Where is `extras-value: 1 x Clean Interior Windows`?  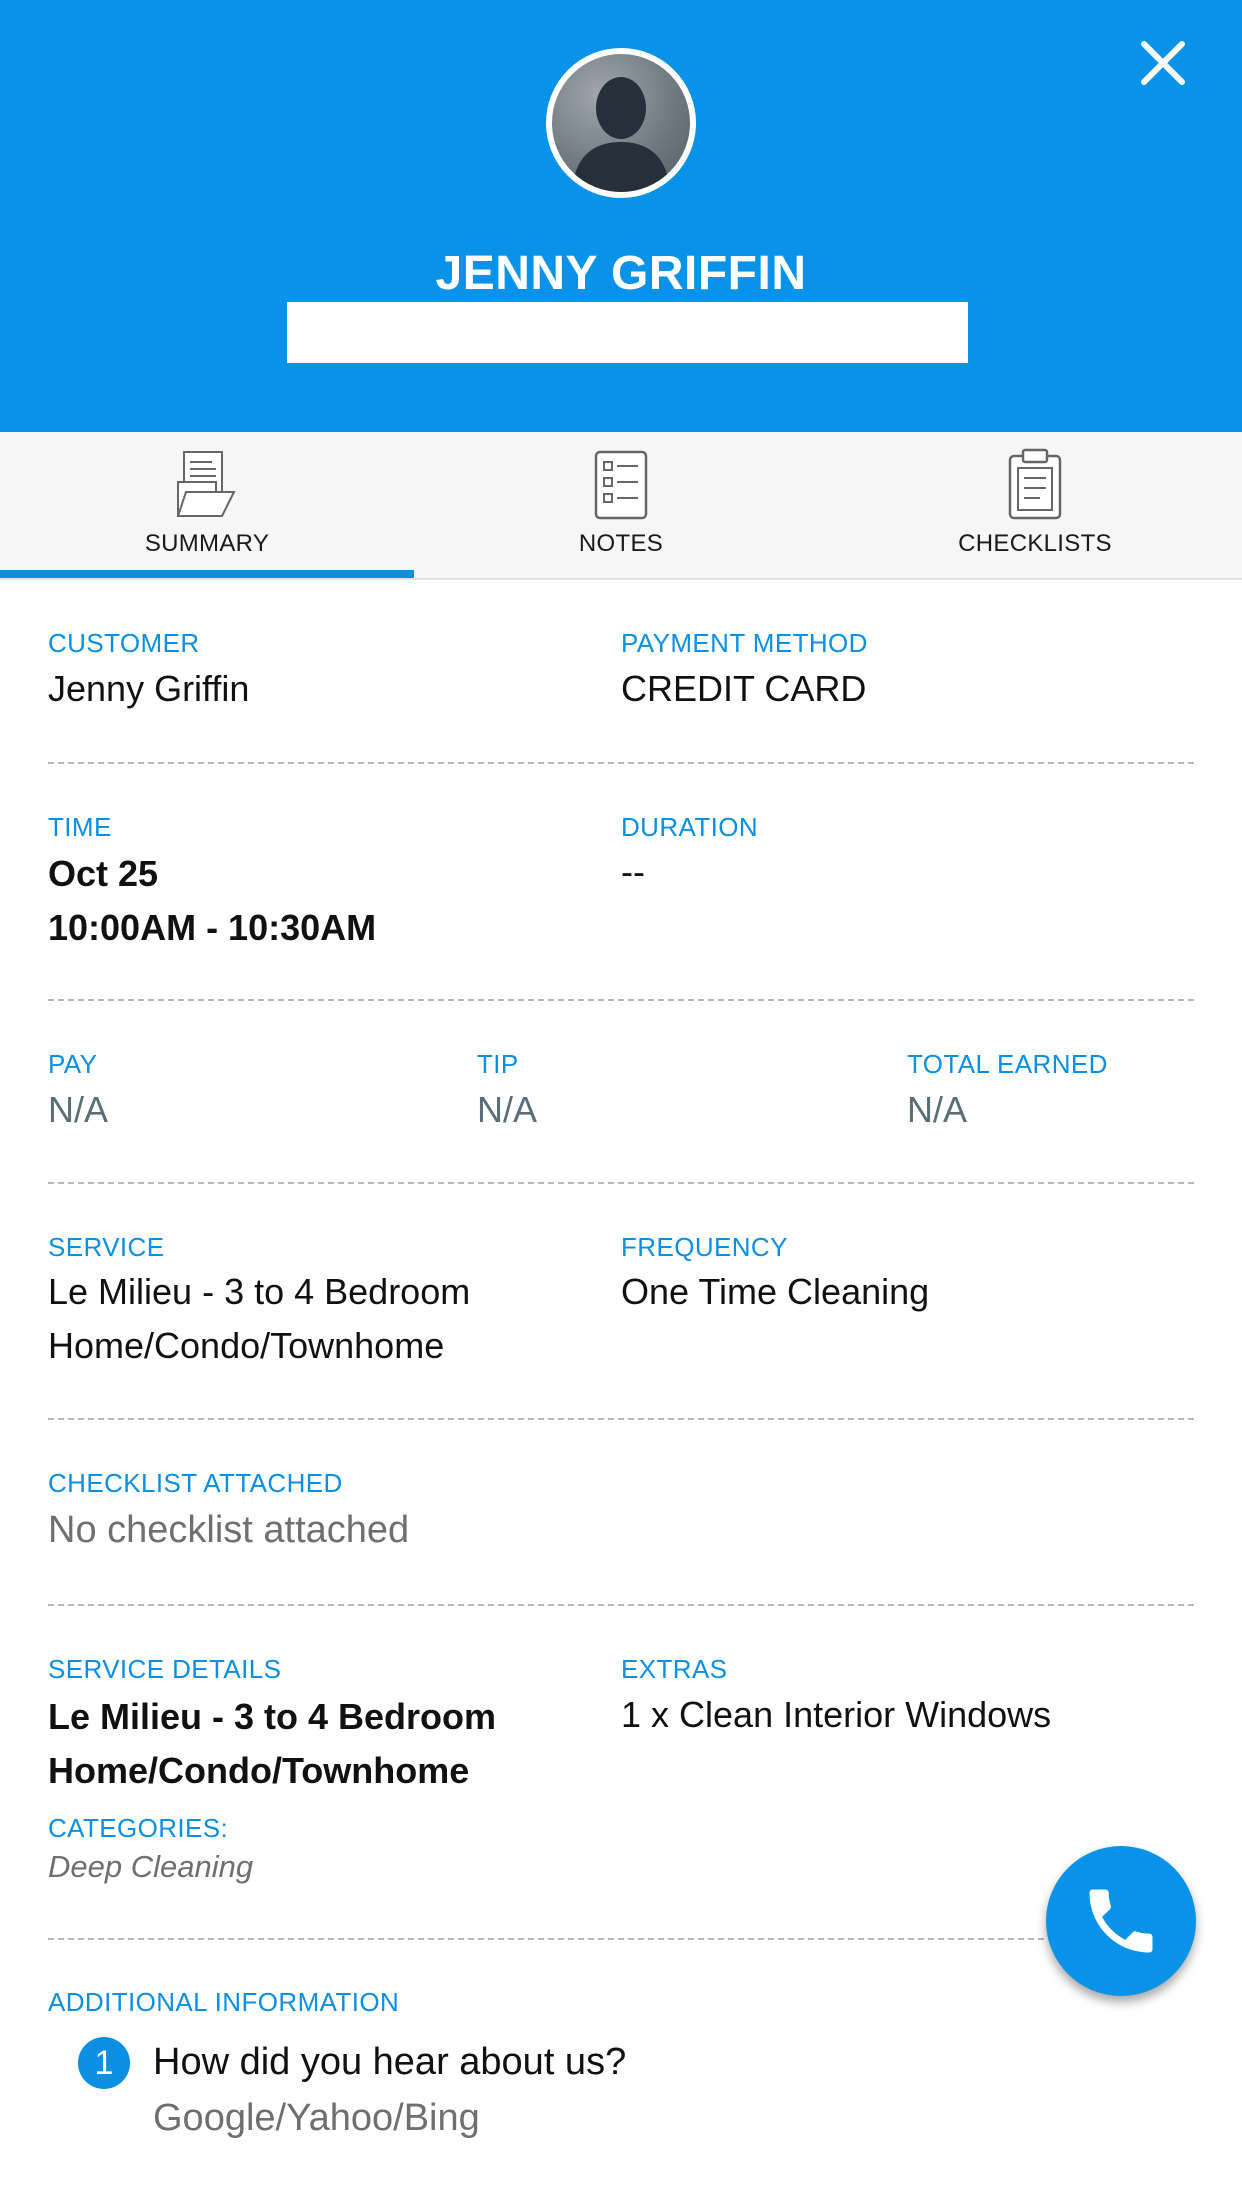
extras-value: 1 x Clean Interior Windows is located at coordinates (836, 1714).